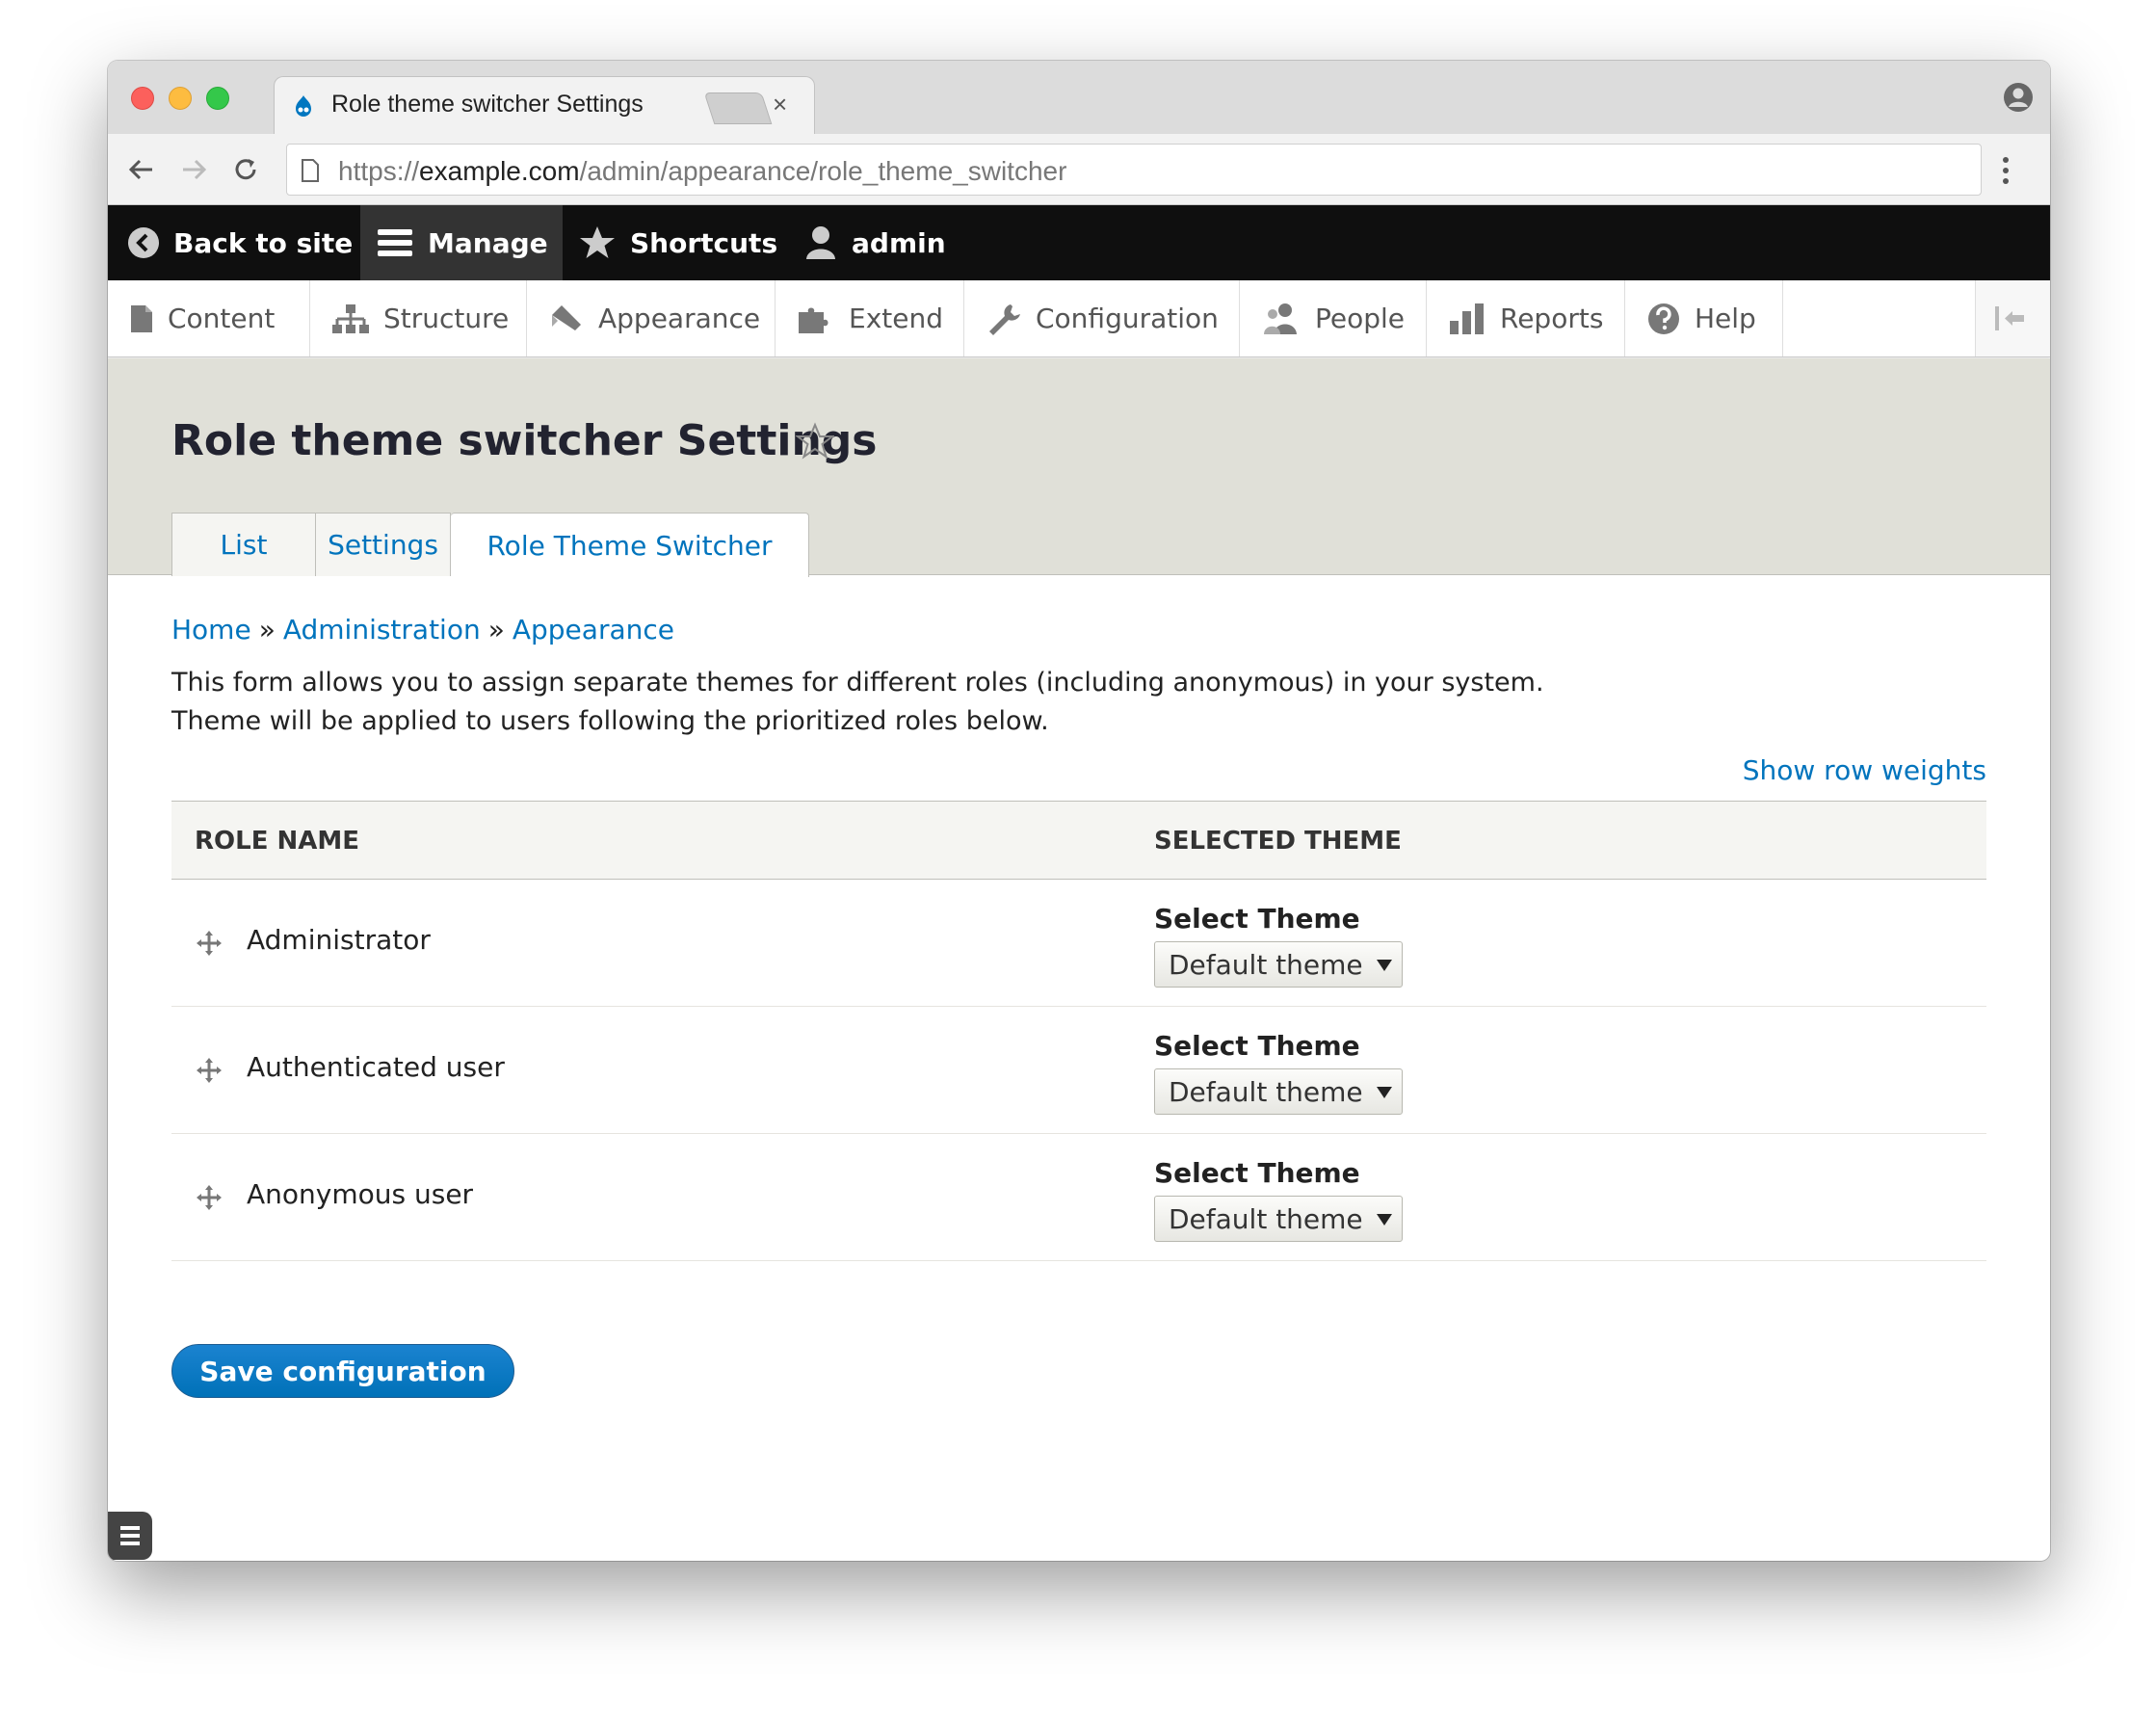 The image size is (2156, 1713). Describe the element at coordinates (1725, 318) in the screenshot. I see `tray-item-label: Help` at that location.